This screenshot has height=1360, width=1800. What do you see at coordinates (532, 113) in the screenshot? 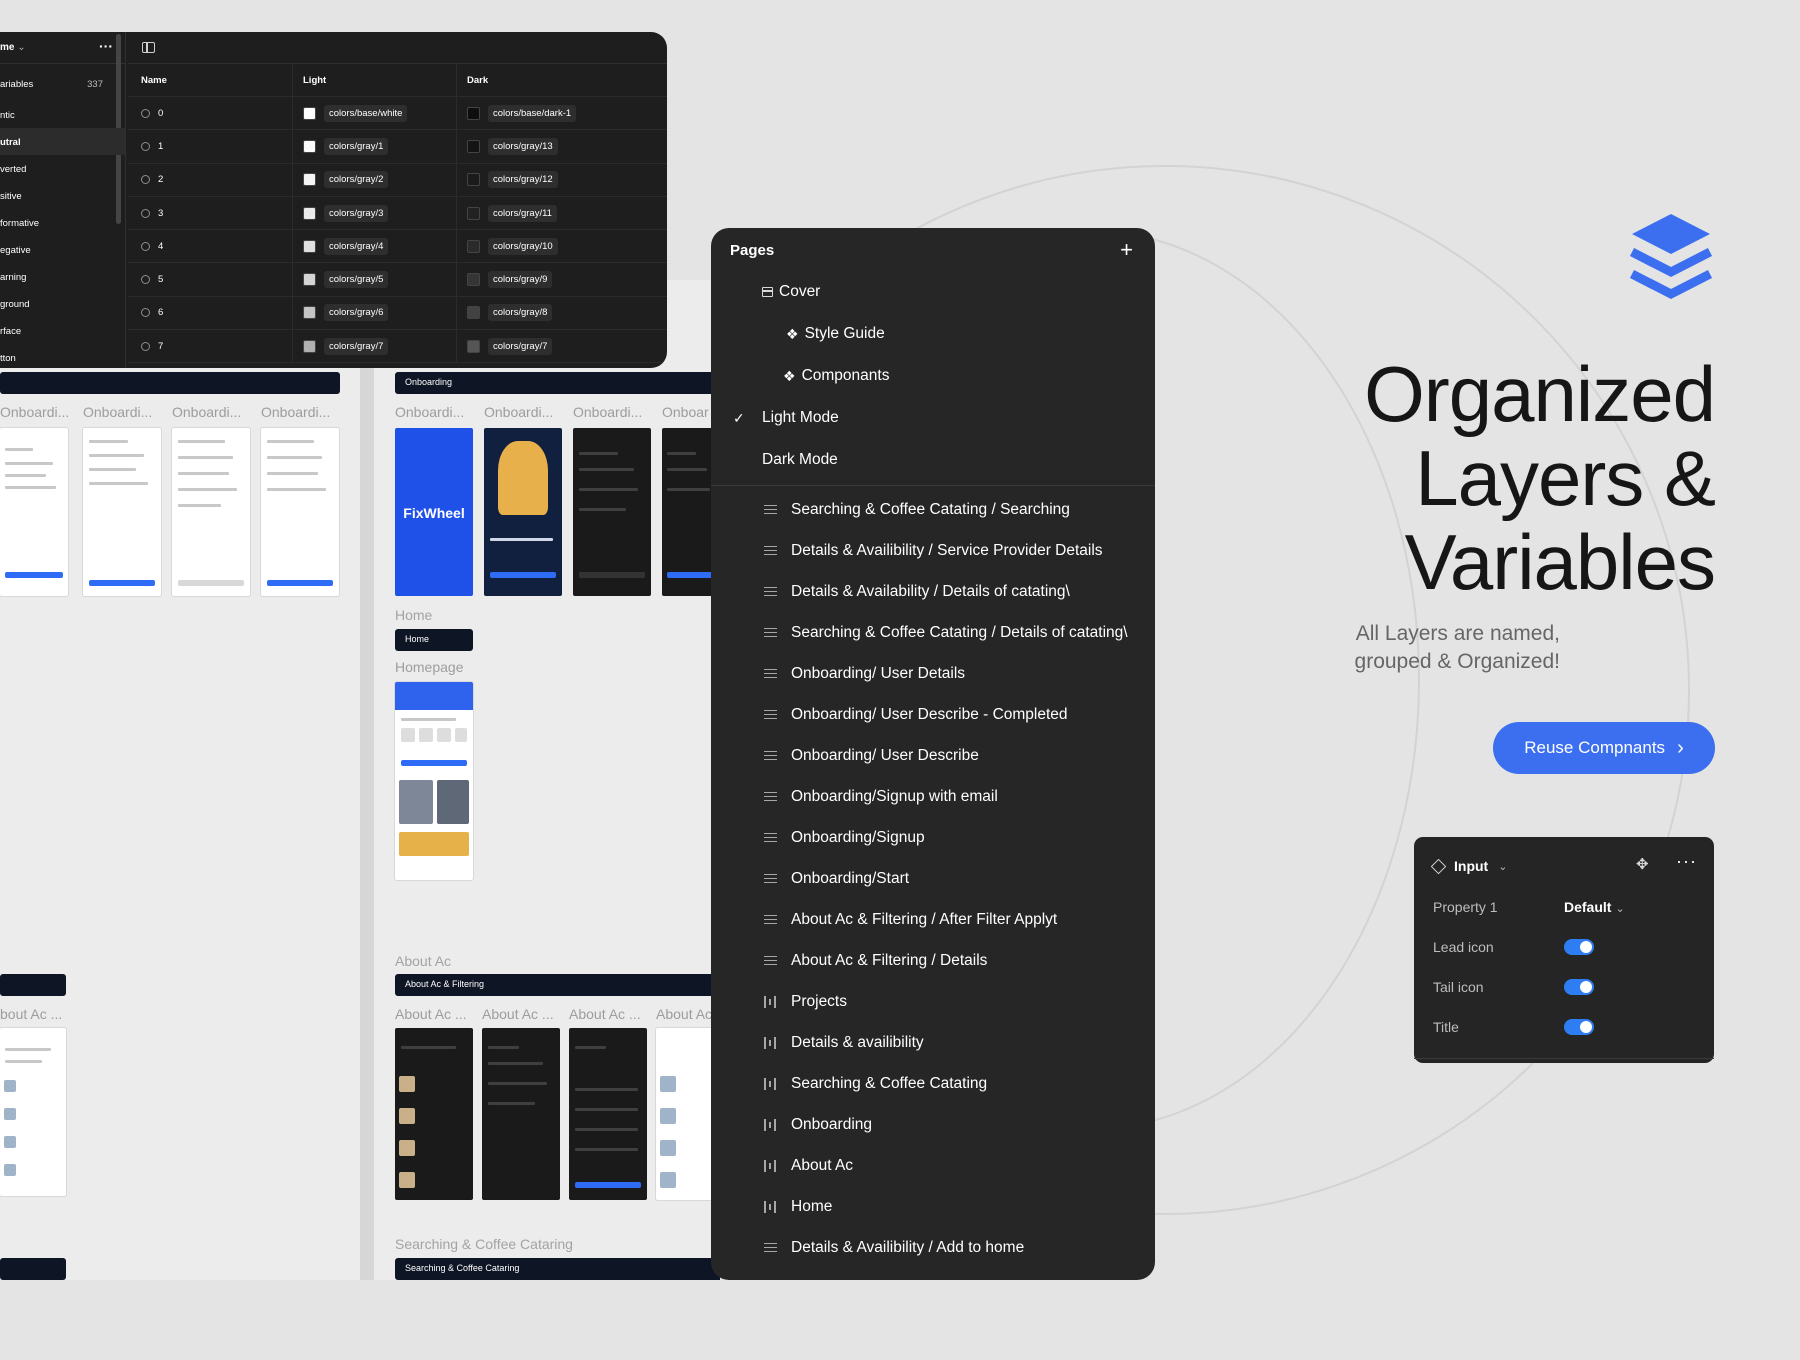
I see `dark-alias-chip: colors/base/dark-1` at bounding box center [532, 113].